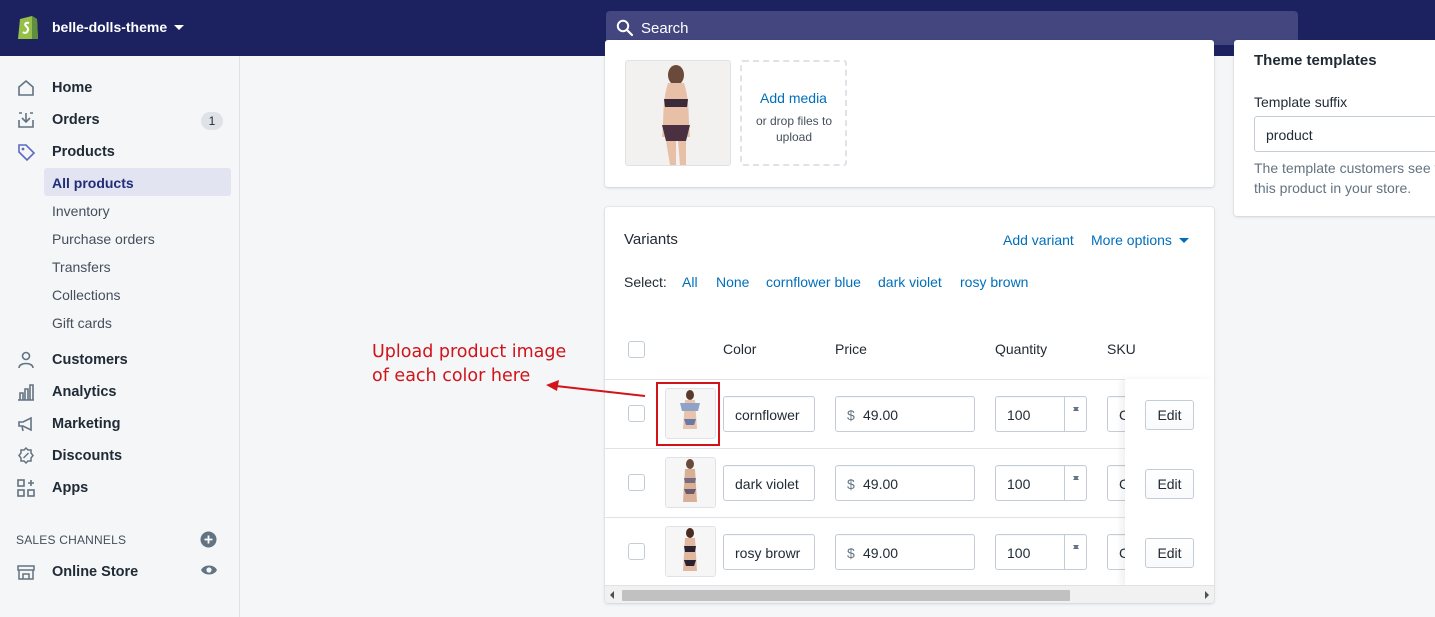 Image resolution: width=1435 pixels, height=617 pixels. I want to click on add-media-link: Add media, so click(793, 98).